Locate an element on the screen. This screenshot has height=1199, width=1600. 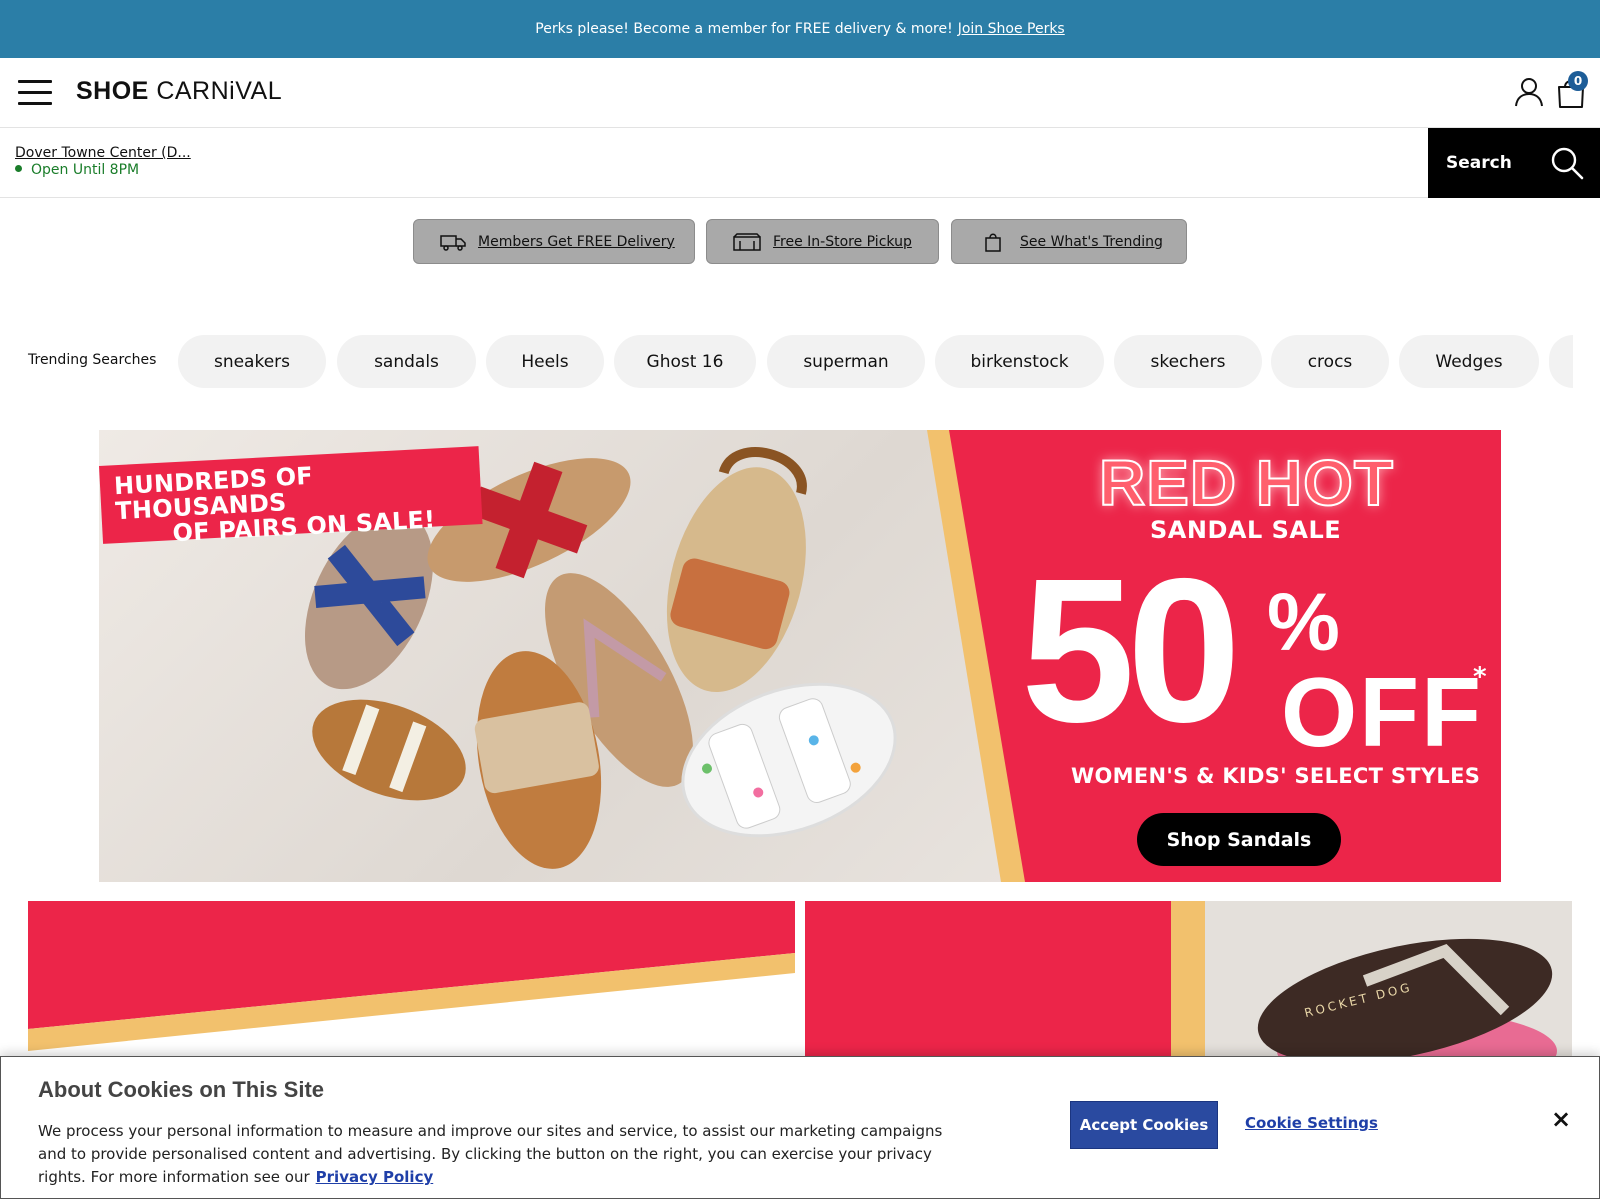
store-hours-text: Open Until 8PM is located at coordinates (85, 170).